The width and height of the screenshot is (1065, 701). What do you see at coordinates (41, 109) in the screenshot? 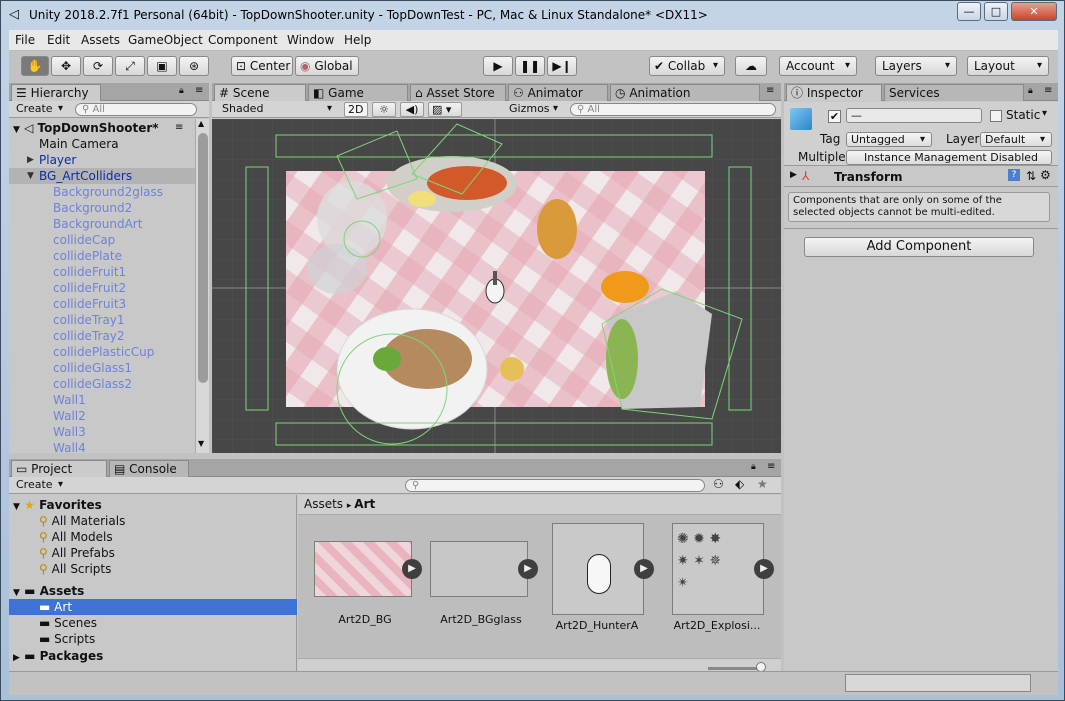
I see `hierarchy-create-button: Create` at bounding box center [41, 109].